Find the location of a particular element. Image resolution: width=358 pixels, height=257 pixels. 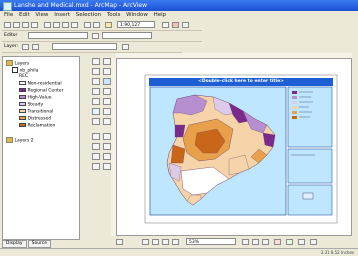

layout-zoom-in-icon is located at coordinates (96, 136).